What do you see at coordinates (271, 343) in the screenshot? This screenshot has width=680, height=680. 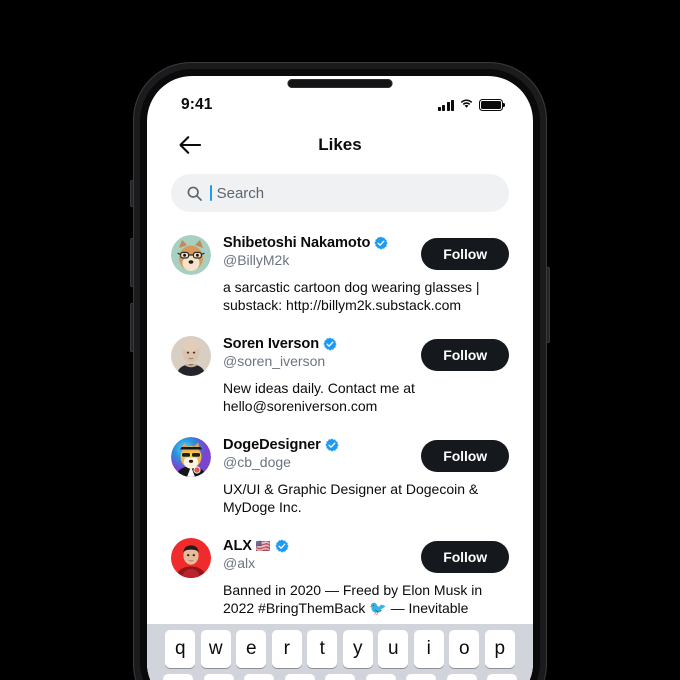 I see `user-display-name: Soren Iverson` at bounding box center [271, 343].